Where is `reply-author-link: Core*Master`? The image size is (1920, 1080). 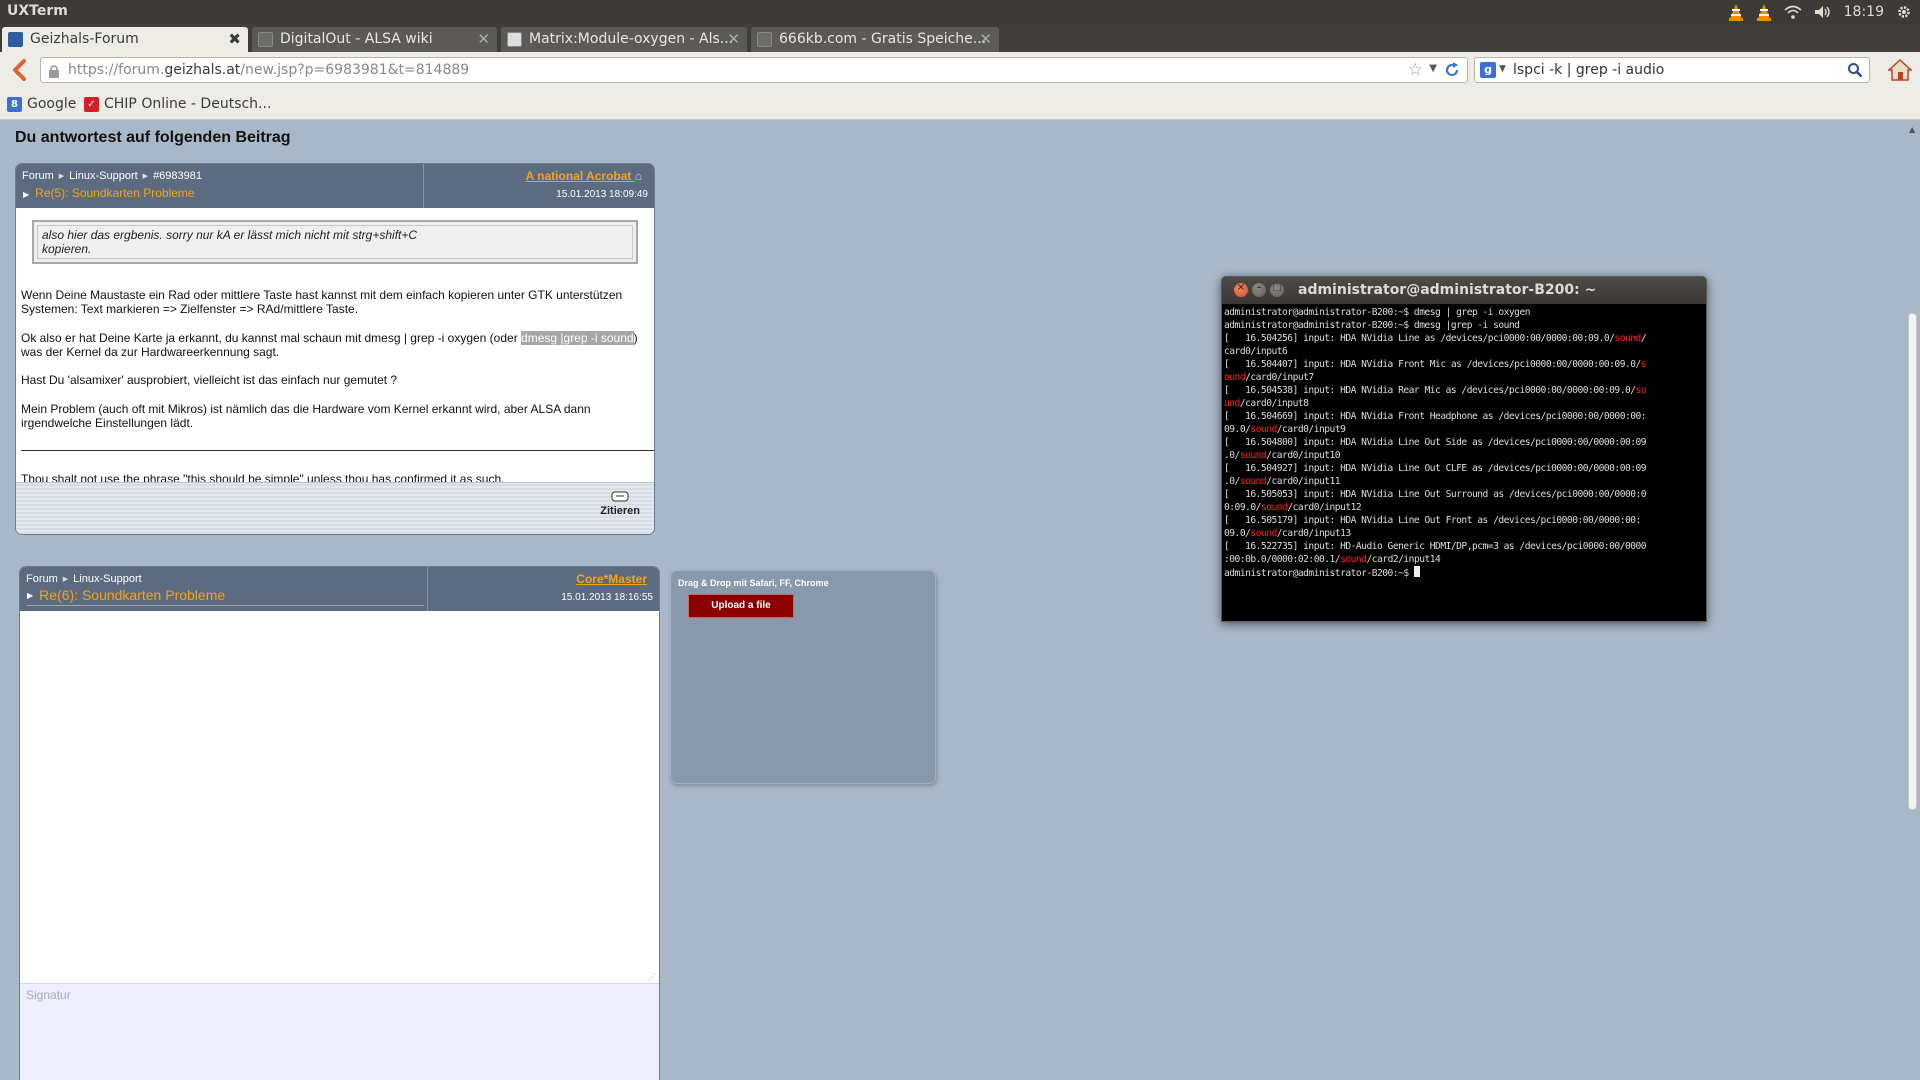
reply-author-link: Core*Master is located at coordinates (611, 579).